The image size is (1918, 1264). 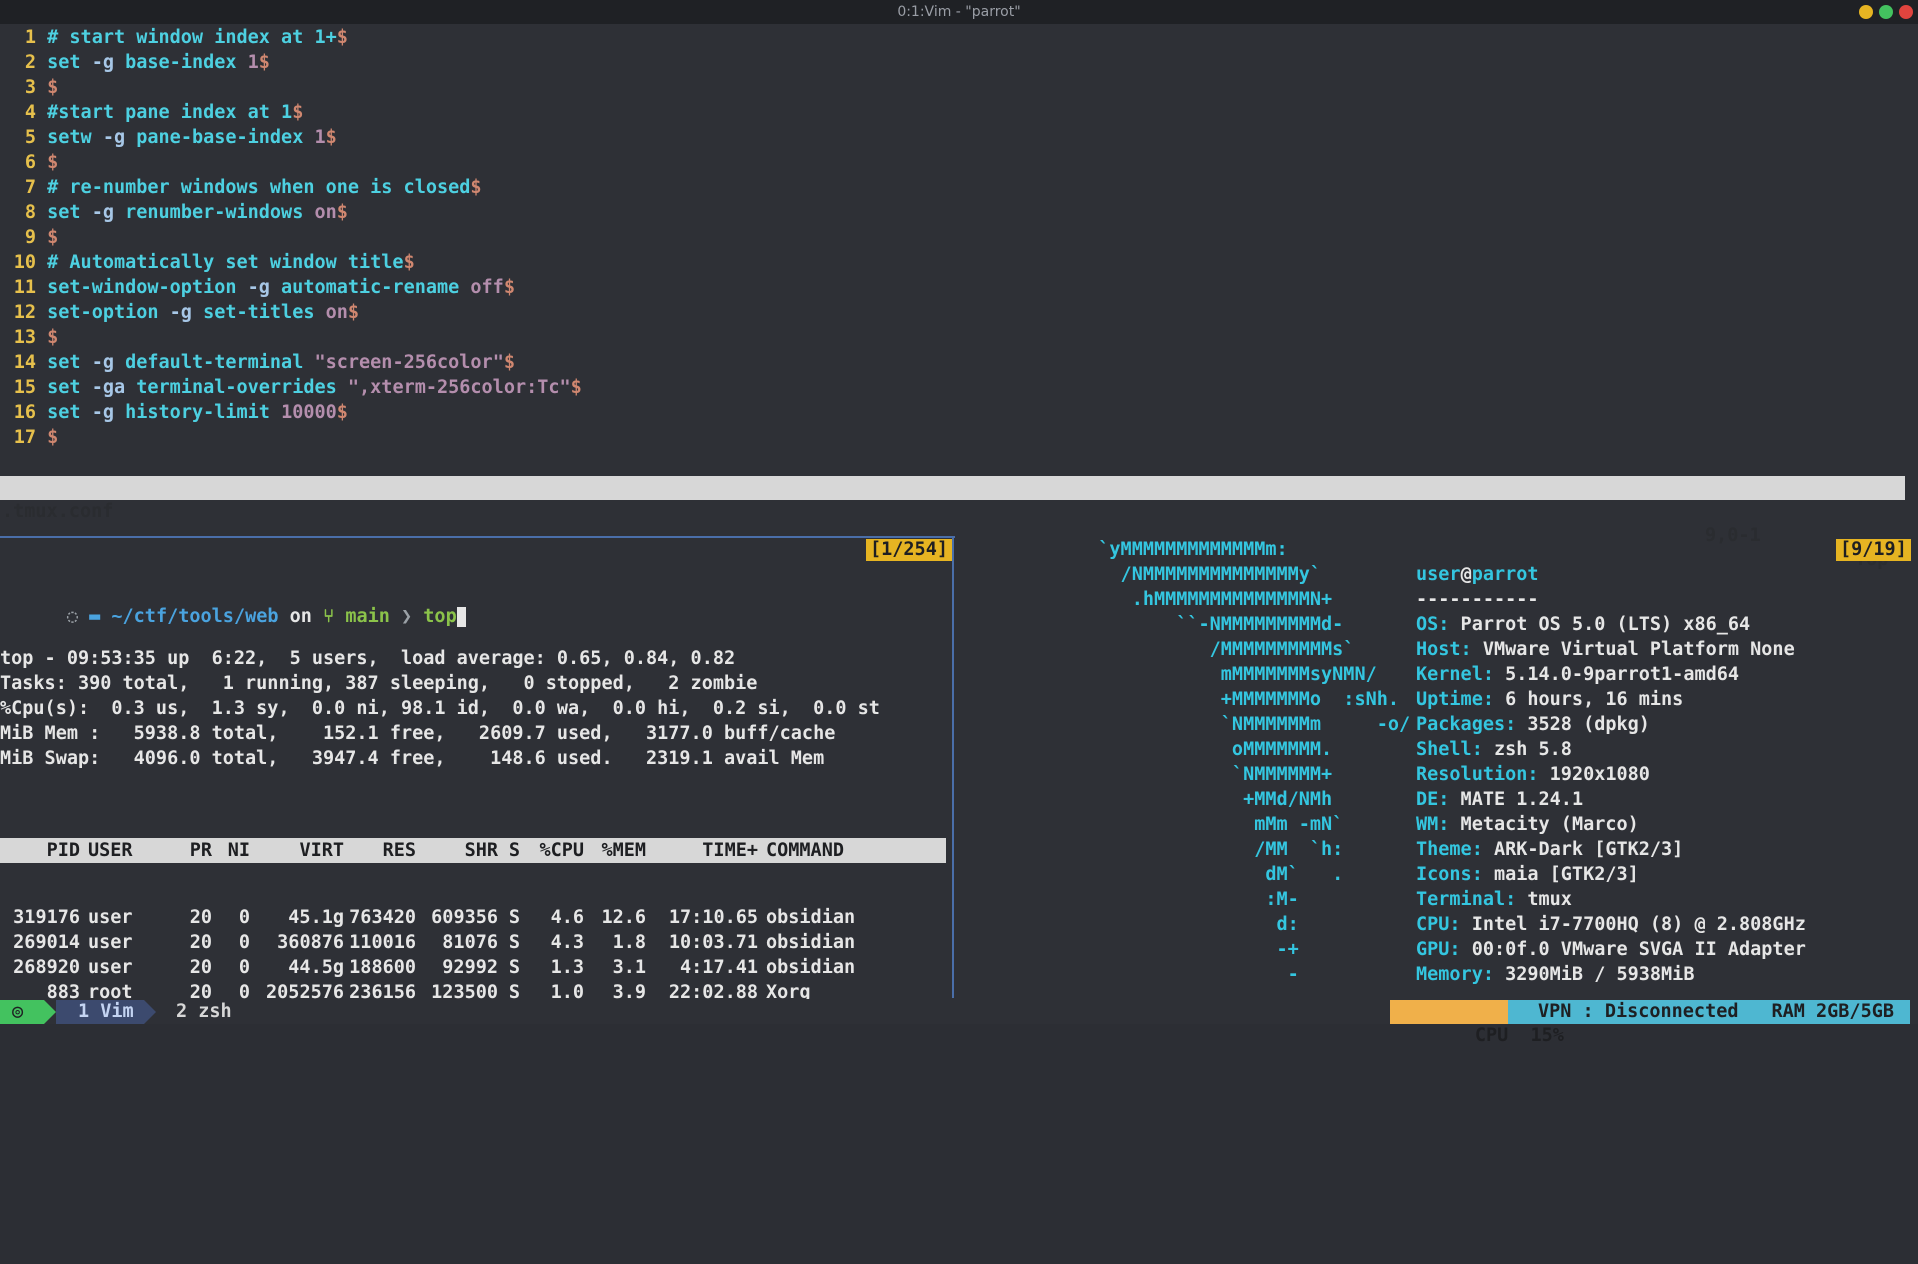 I want to click on process-cell: 22:02.88, so click(x=713, y=990).